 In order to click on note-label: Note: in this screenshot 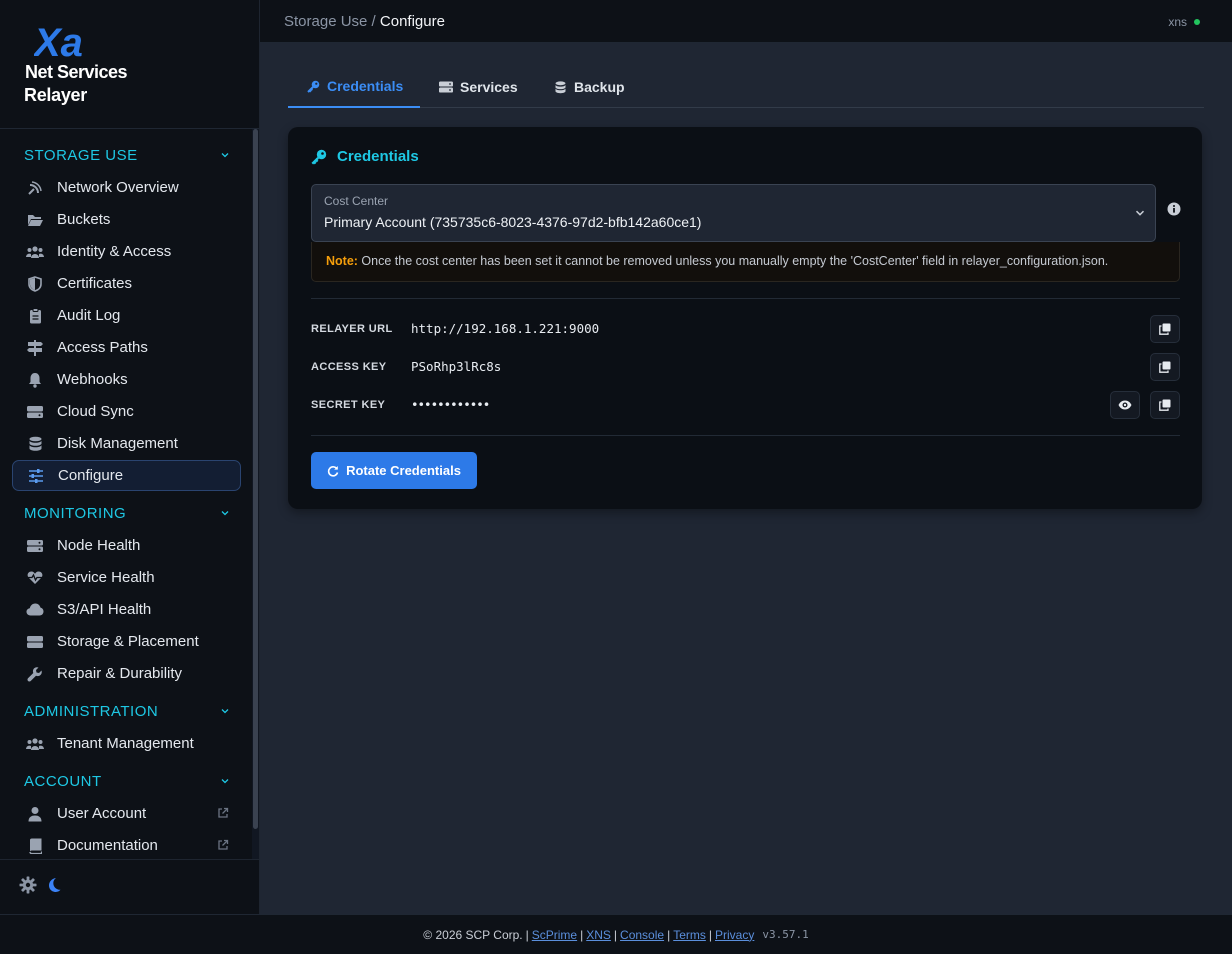, I will do `click(342, 261)`.